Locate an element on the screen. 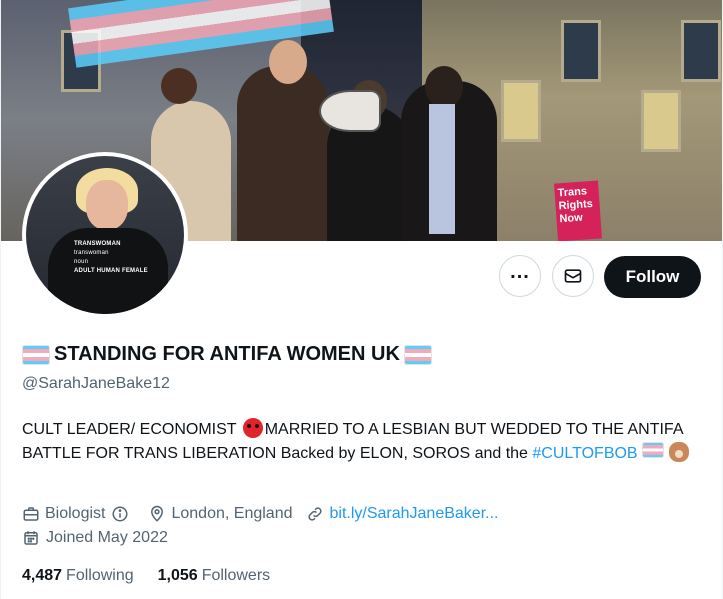 The width and height of the screenshot is (723, 599). angry-face-icon is located at coordinates (252, 428).